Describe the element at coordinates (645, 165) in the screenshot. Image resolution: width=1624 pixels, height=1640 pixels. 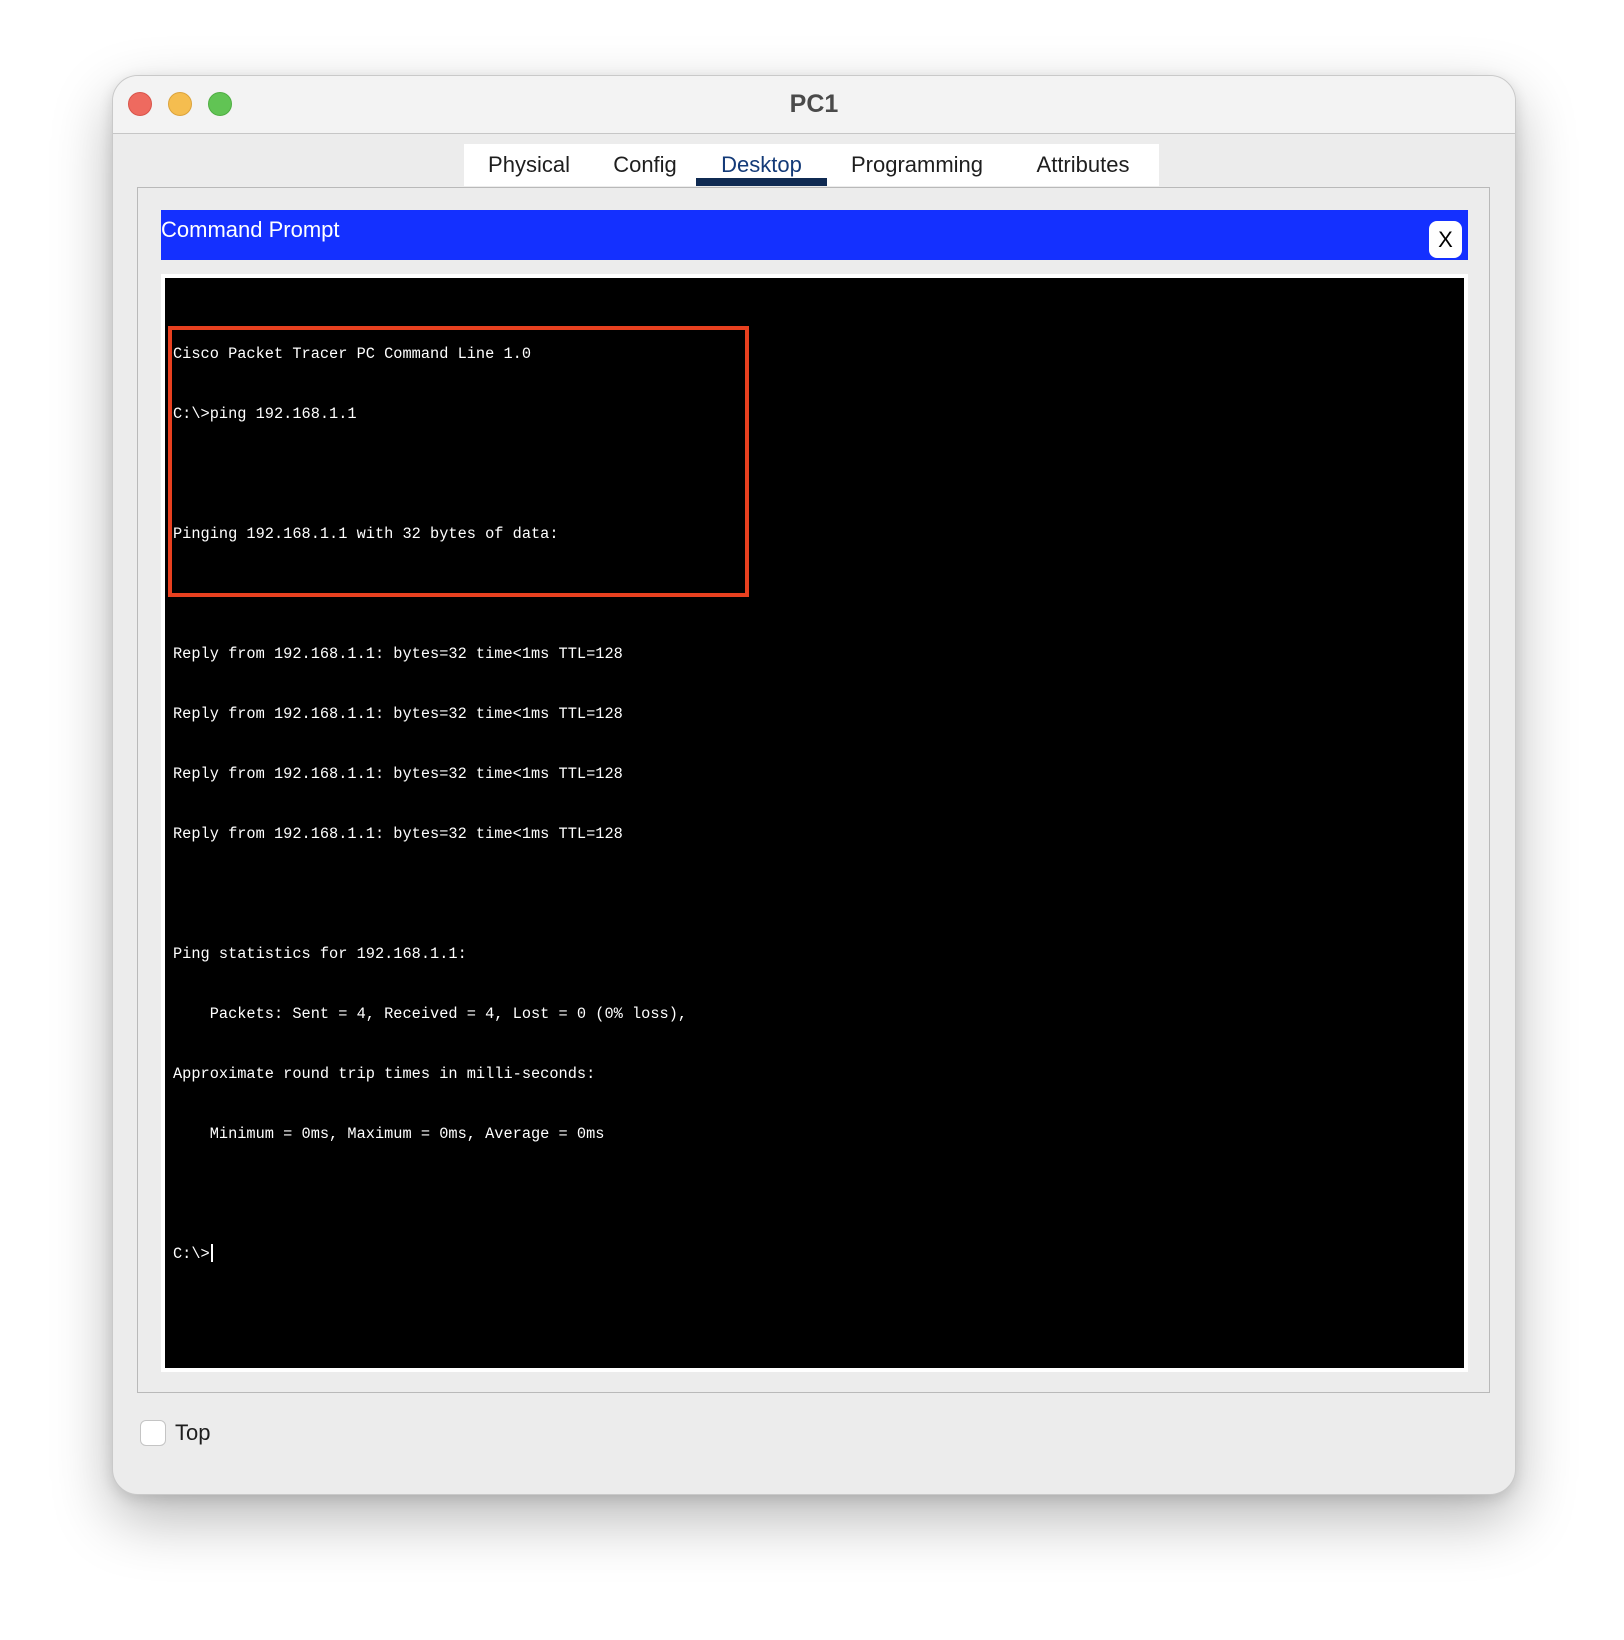
I see `tab-config: Config` at that location.